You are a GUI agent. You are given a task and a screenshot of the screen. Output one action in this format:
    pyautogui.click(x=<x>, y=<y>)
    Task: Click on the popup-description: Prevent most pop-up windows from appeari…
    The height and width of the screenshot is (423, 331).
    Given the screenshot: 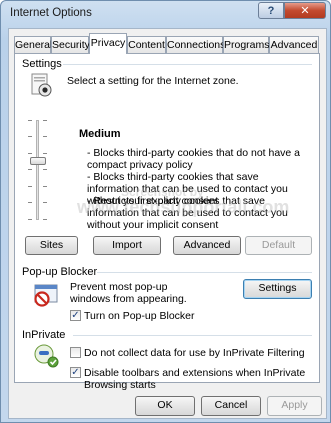 What is the action you would take?
    pyautogui.click(x=128, y=293)
    